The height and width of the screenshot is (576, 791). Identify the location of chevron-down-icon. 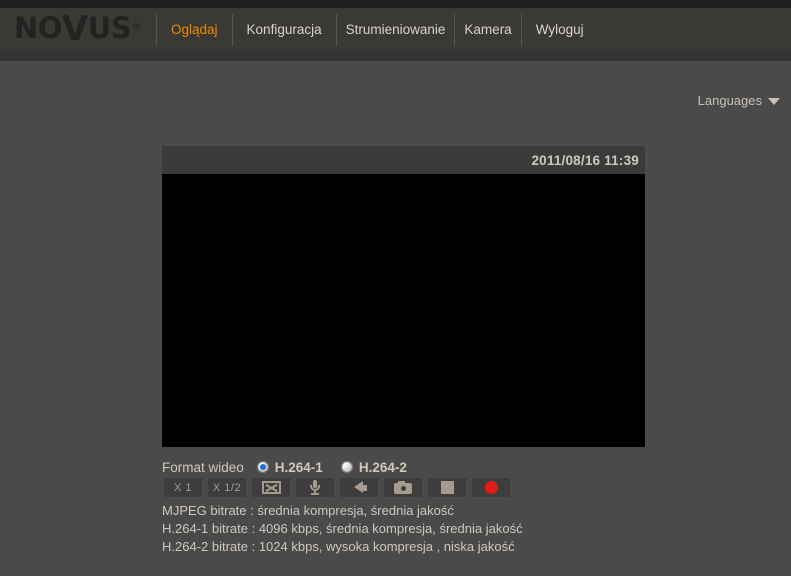
(774, 101).